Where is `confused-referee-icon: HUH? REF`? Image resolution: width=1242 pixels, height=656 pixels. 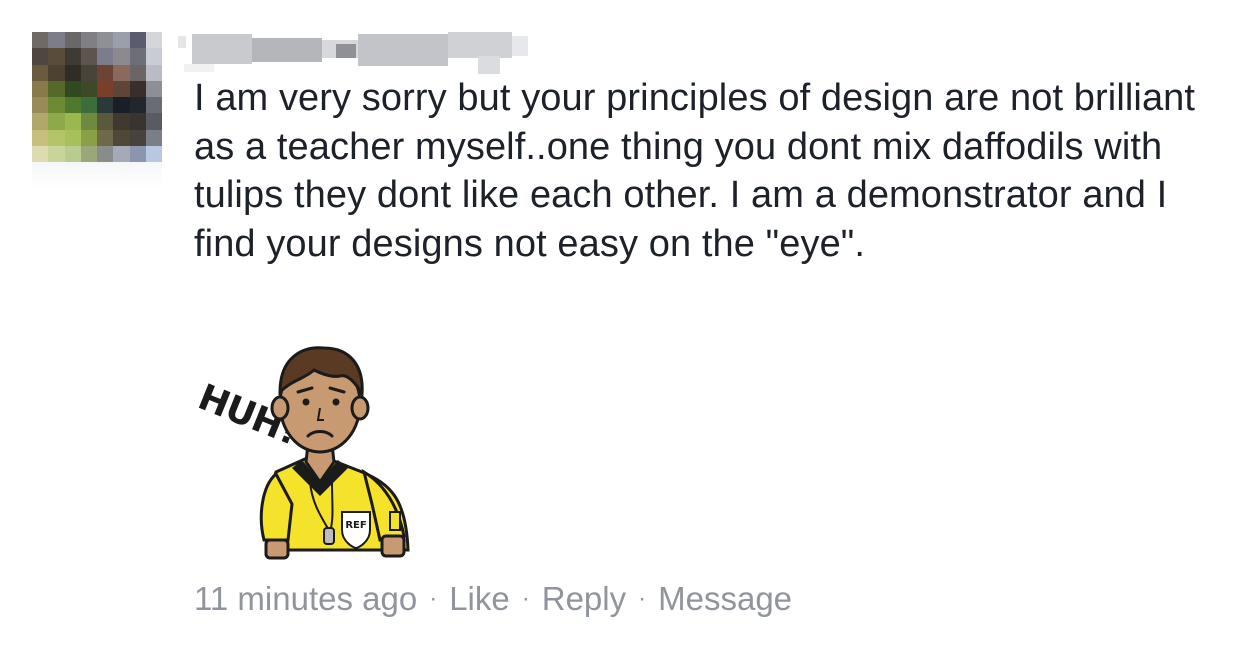
confused-referee-icon: HUH? REF is located at coordinates (301, 453).